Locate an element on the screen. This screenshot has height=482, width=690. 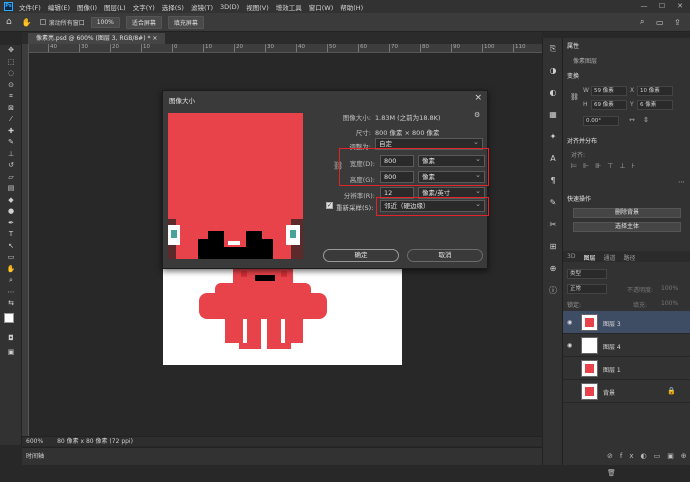
quick-actions-title: 快速操作 is located at coordinates (579, 198).